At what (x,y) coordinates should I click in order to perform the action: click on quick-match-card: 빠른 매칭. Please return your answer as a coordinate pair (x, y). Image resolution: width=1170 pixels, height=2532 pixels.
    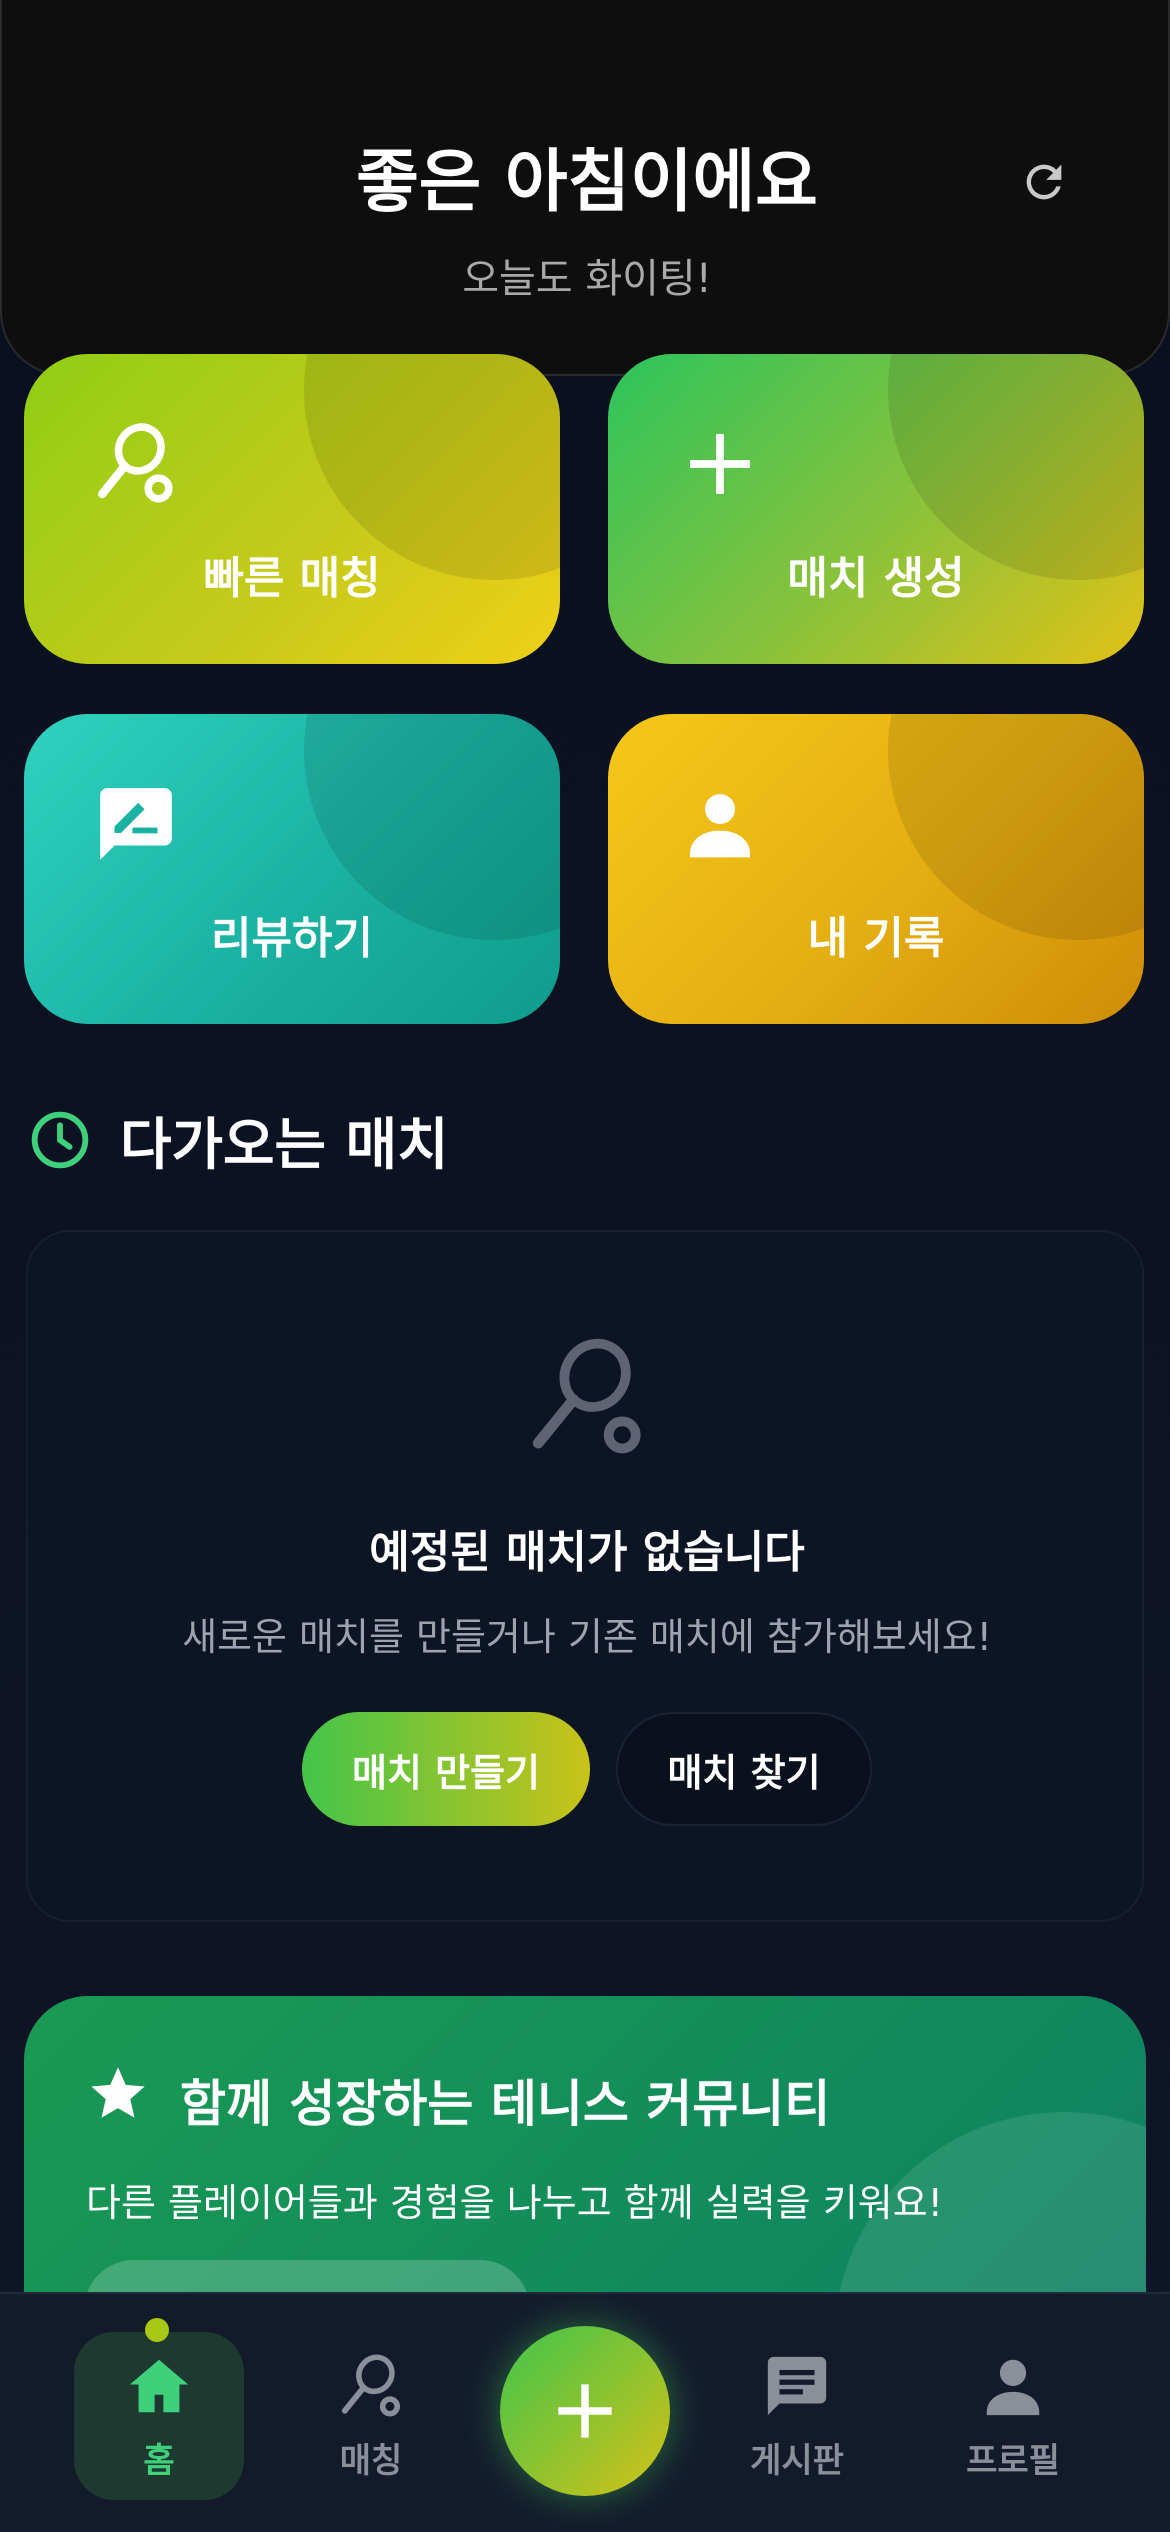
    Looking at the image, I should click on (292, 509).